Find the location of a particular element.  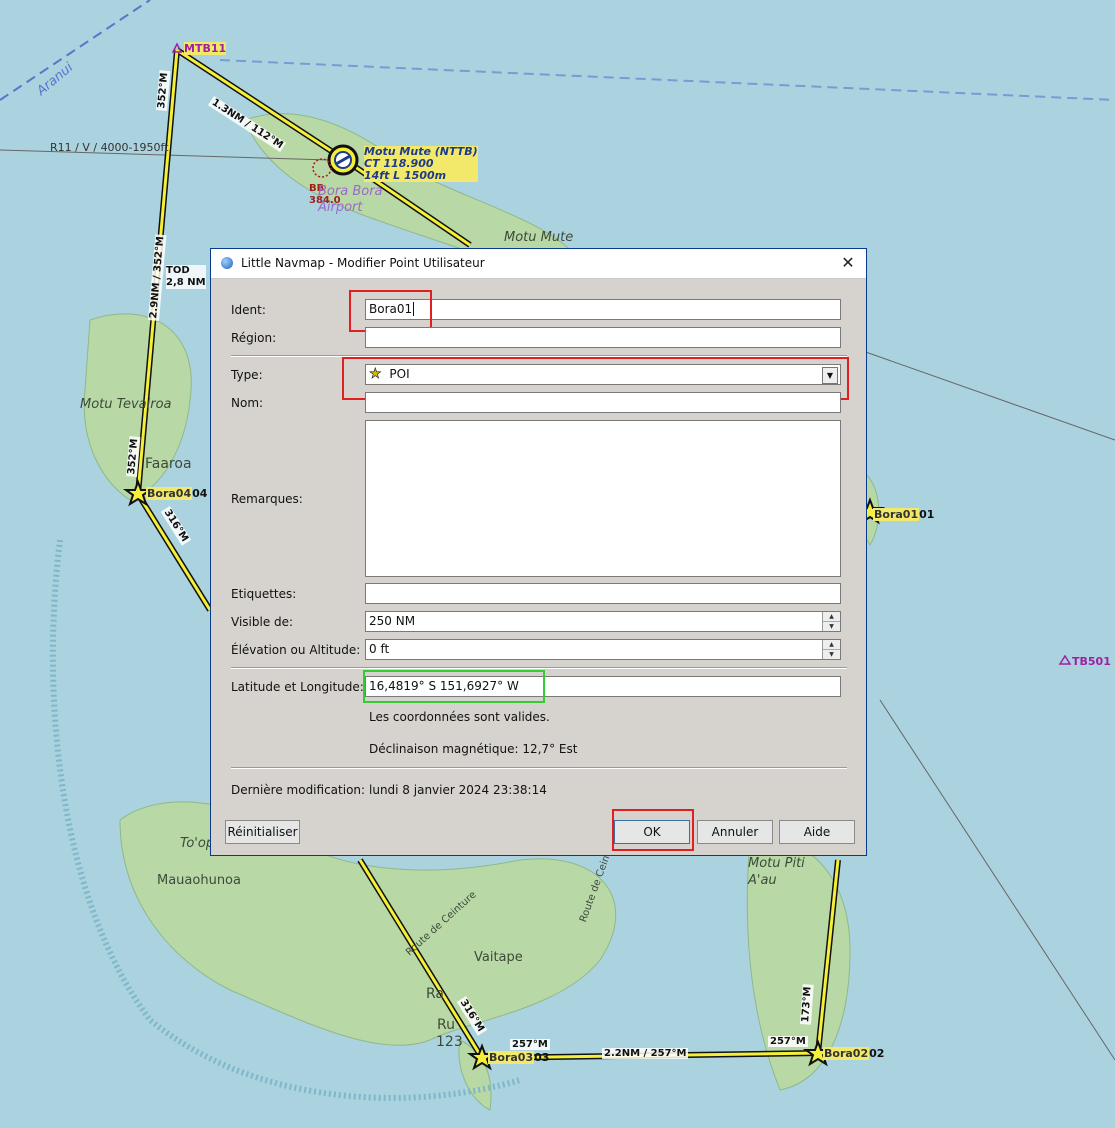

waypoint-suffix: 04 is located at coordinates (200, 493).